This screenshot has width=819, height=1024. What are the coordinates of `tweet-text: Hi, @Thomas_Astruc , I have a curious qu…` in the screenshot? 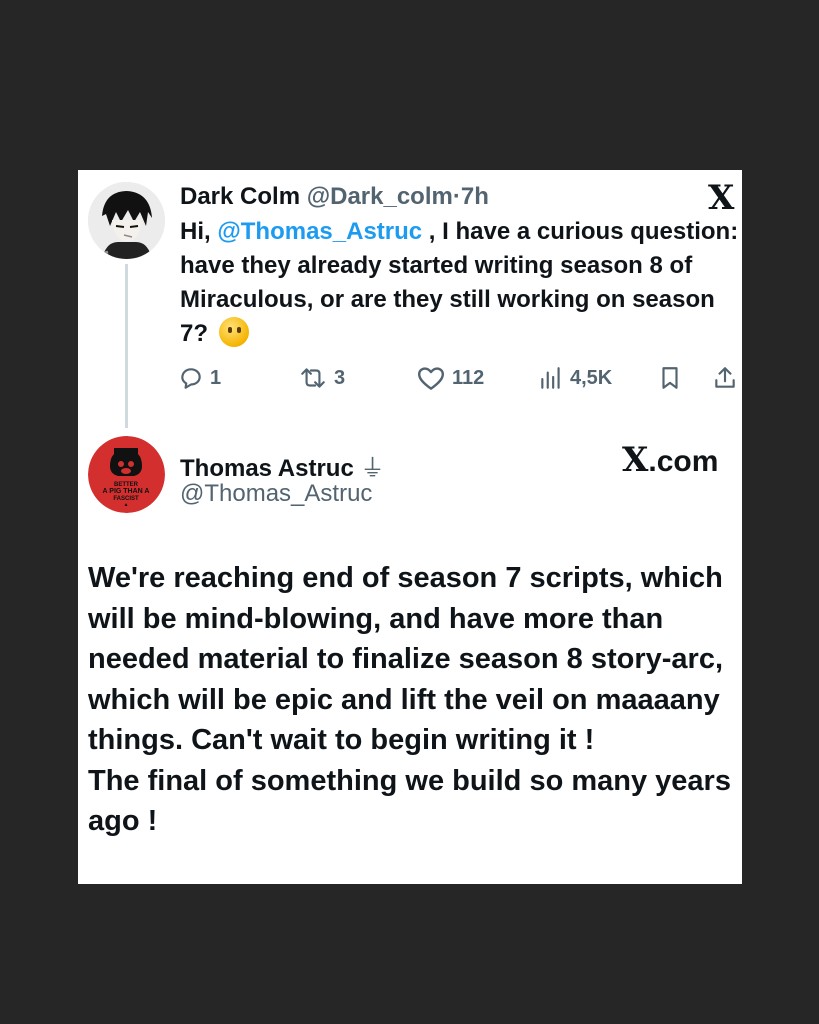 It's located at (460, 283).